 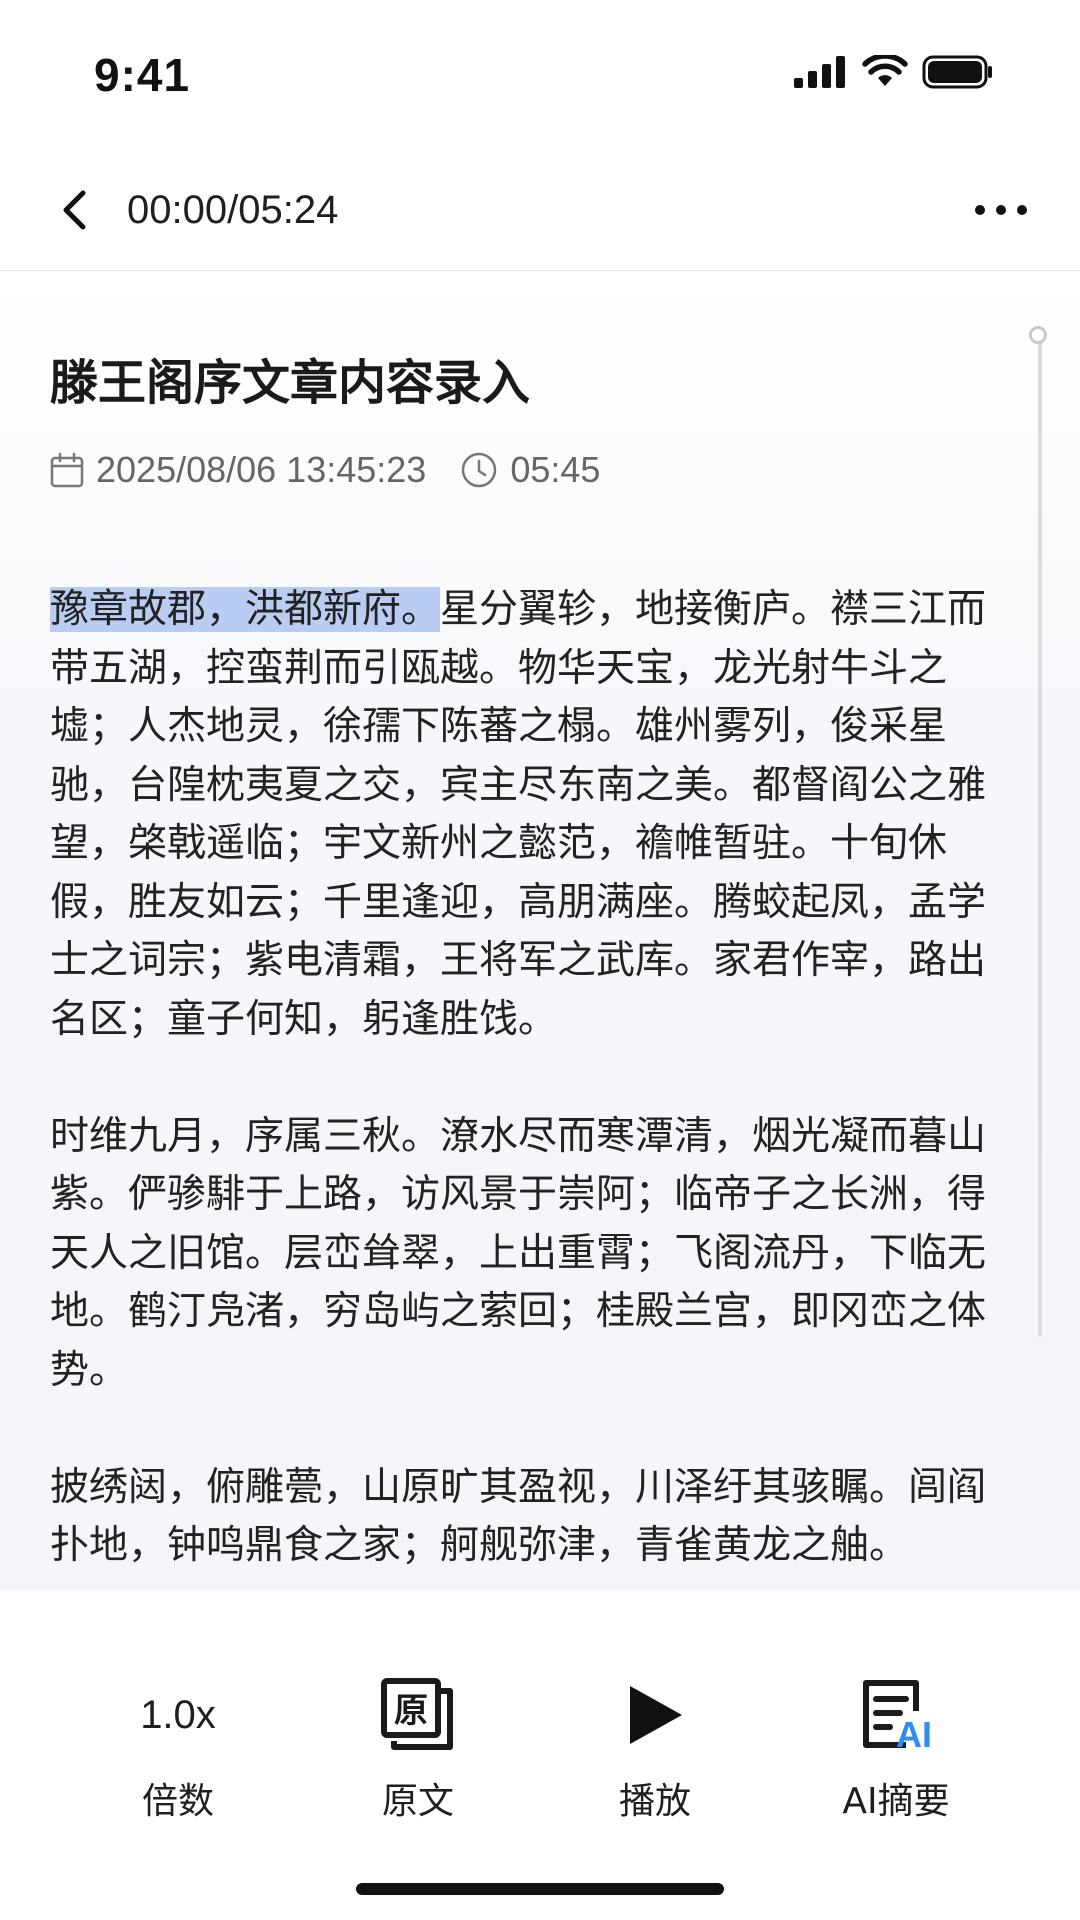 I want to click on scrollbar-track, so click(x=1040, y=837).